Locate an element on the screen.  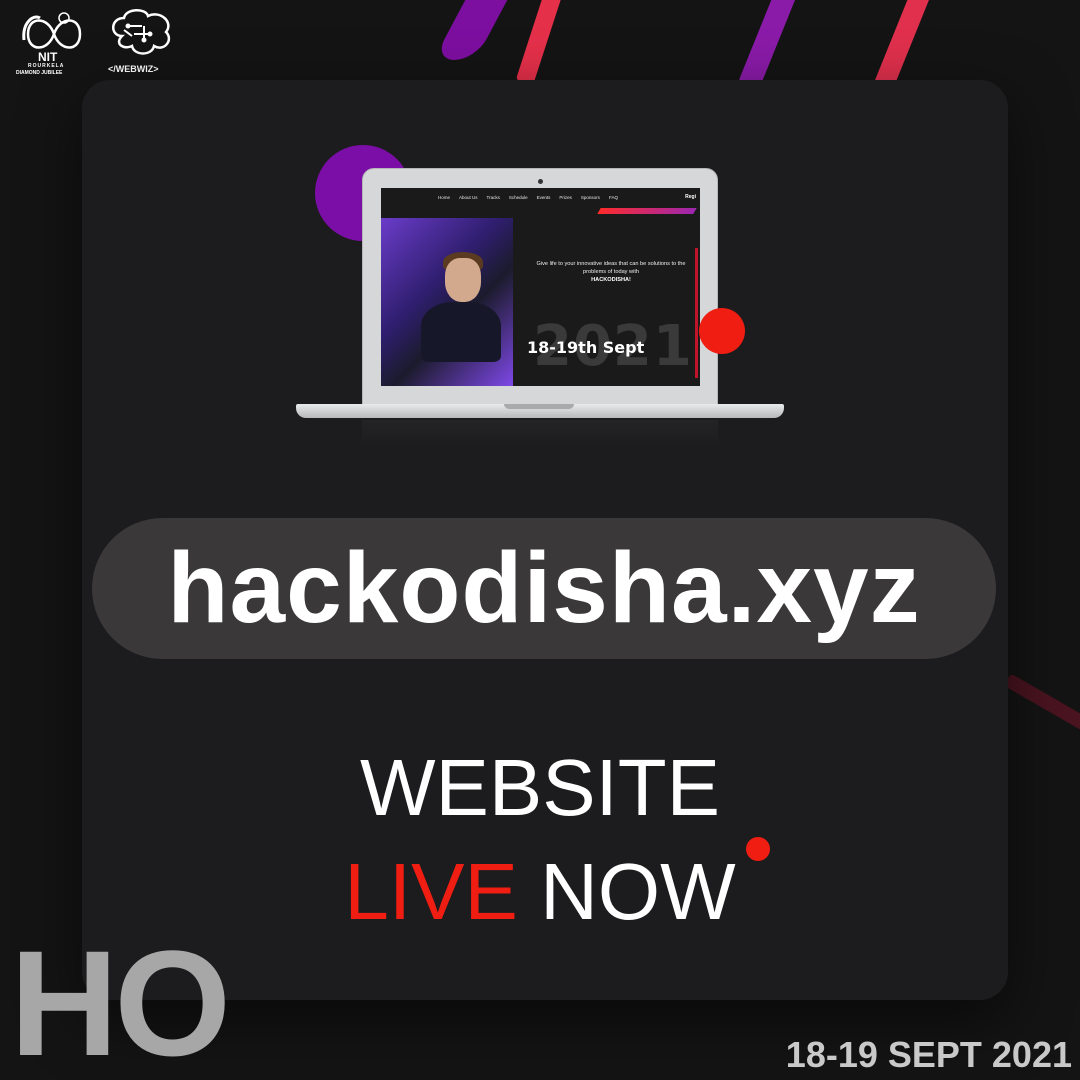
webwiz-label: </WEBWIZ> is located at coordinates (133, 69).